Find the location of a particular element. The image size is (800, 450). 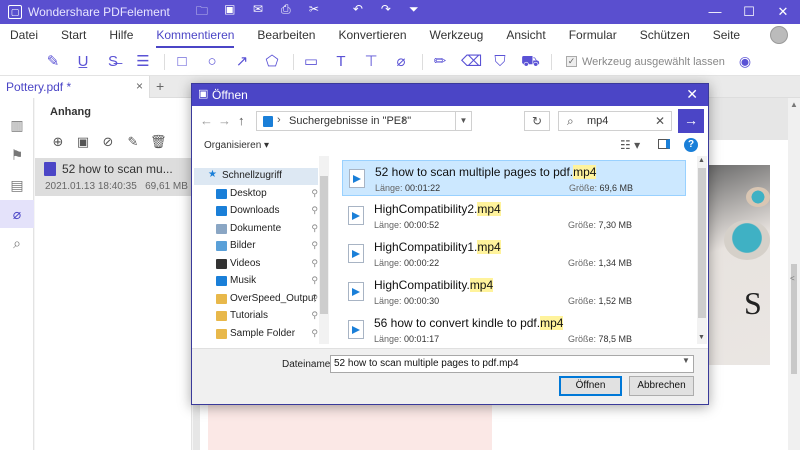

avatar is located at coordinates (779, 35).